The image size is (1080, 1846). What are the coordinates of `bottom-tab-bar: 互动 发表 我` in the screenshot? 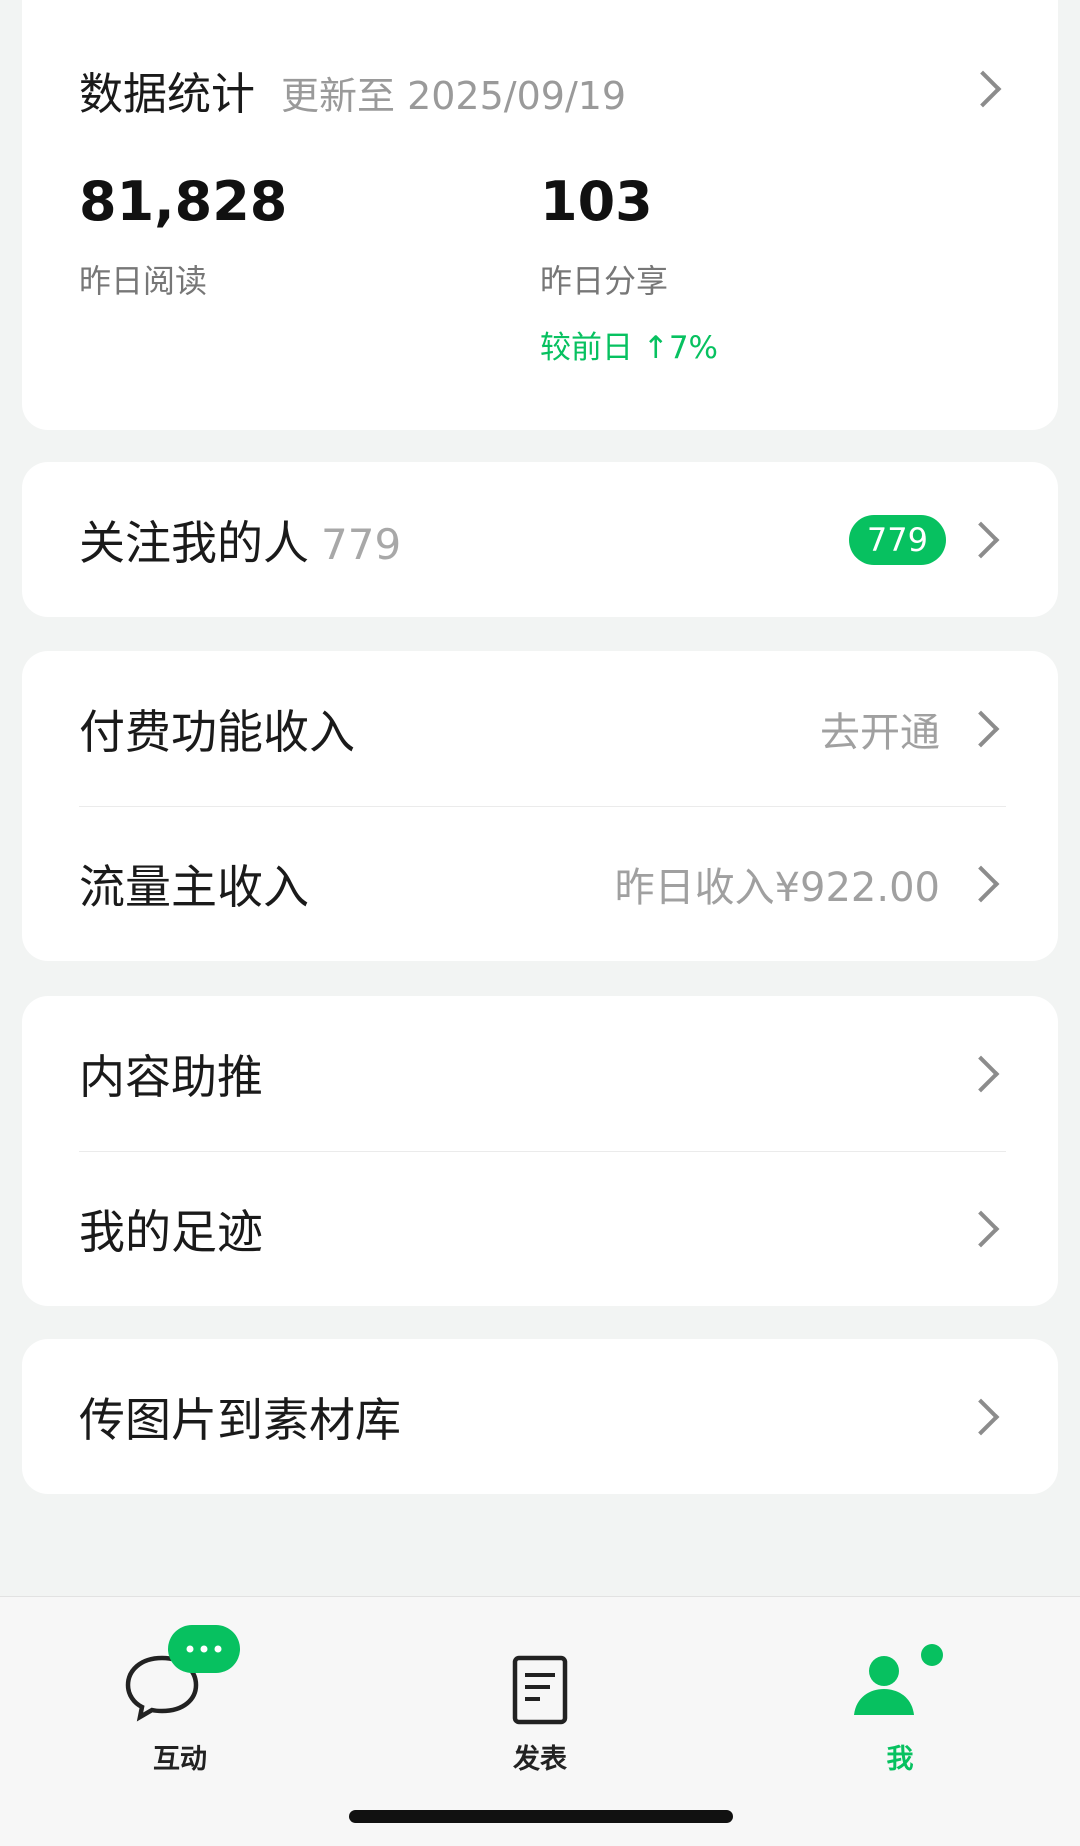 It's located at (540, 1721).